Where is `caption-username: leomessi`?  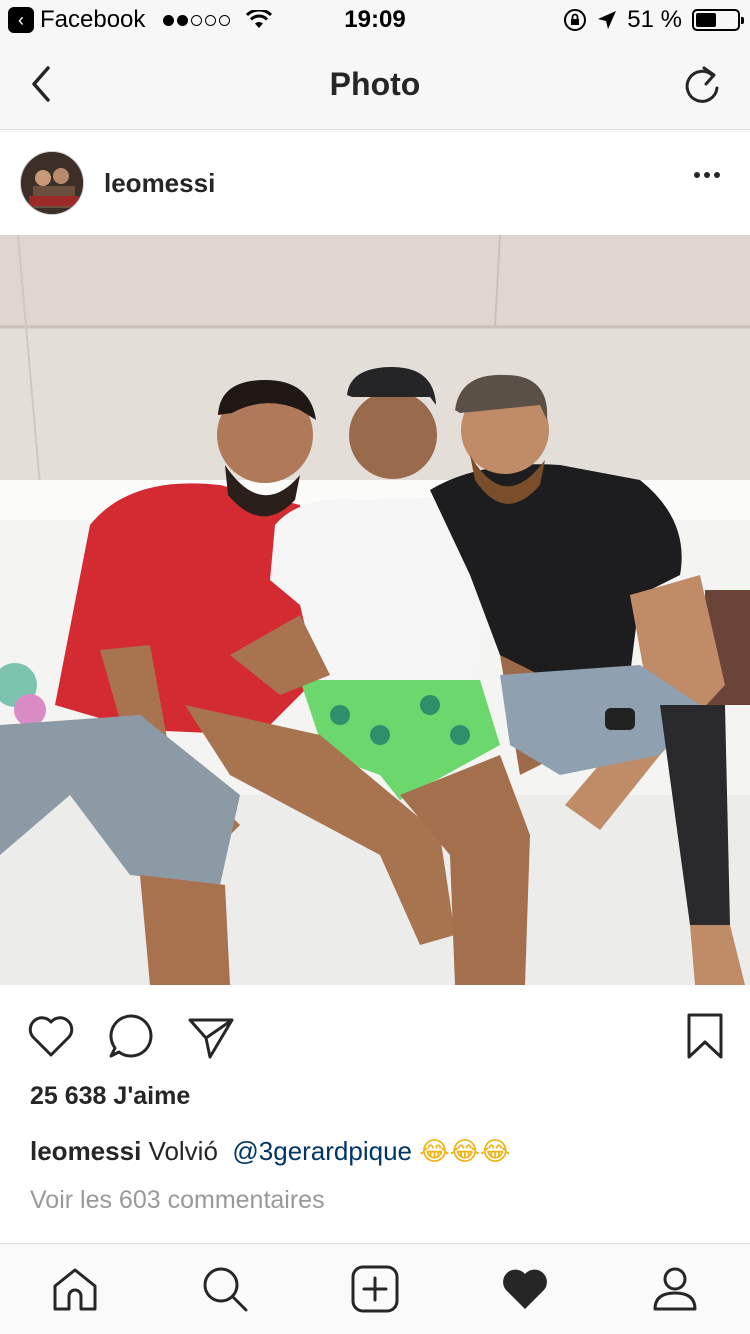
caption-username: leomessi is located at coordinates (85, 1151).